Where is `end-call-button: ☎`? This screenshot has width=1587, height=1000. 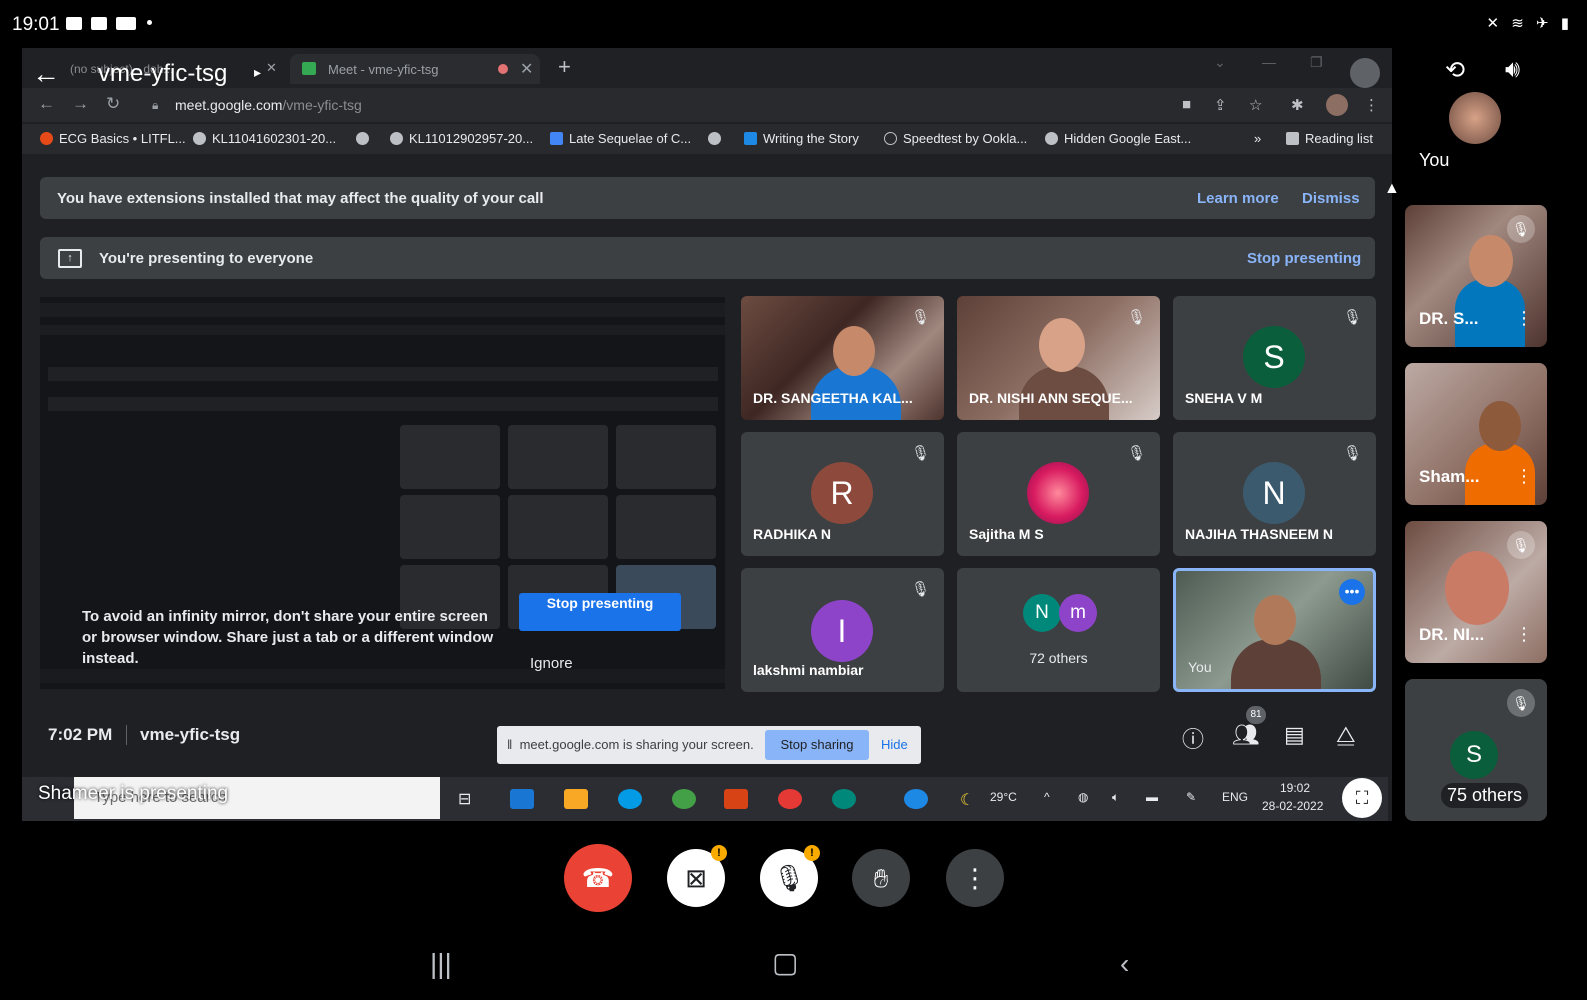 end-call-button: ☎ is located at coordinates (598, 878).